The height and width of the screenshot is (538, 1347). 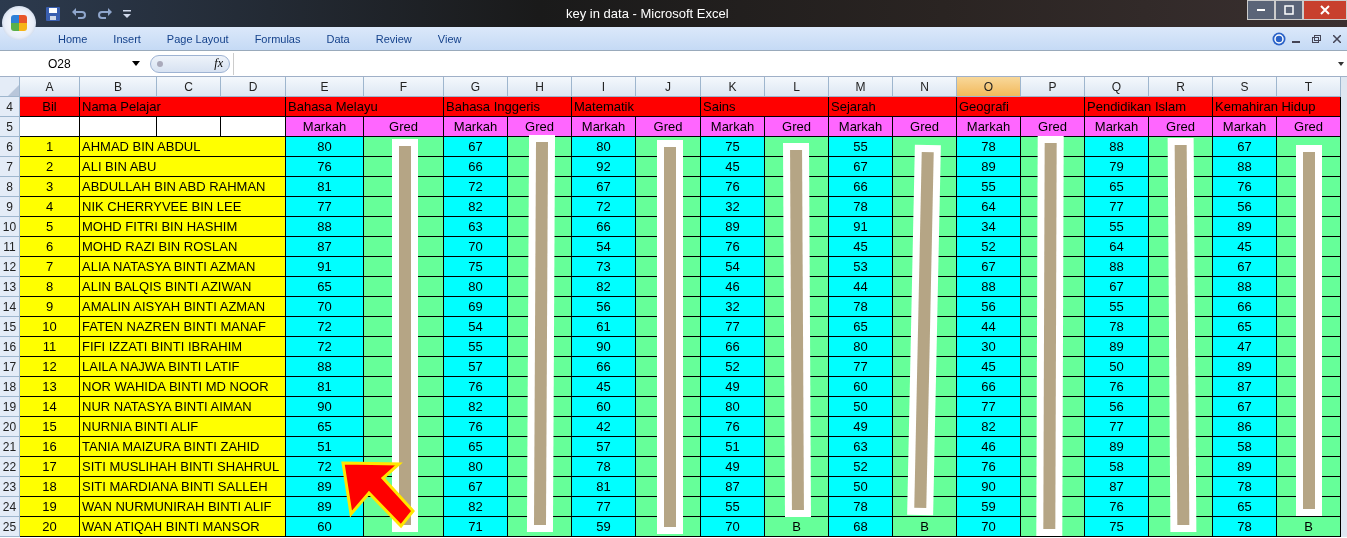 I want to click on column-header: K, so click(x=733, y=87).